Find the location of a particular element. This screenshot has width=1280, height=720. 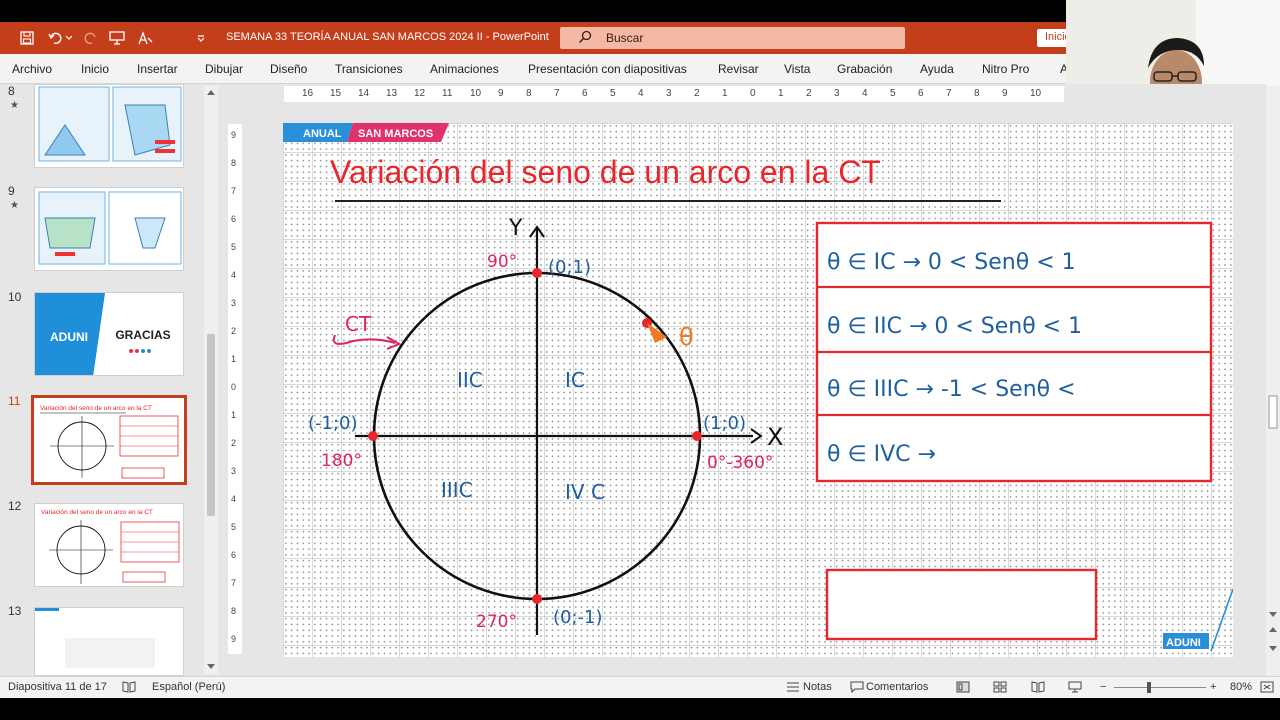

slide-thumbnail-11: Variación del seno de un arco en la CT is located at coordinates (109, 440).